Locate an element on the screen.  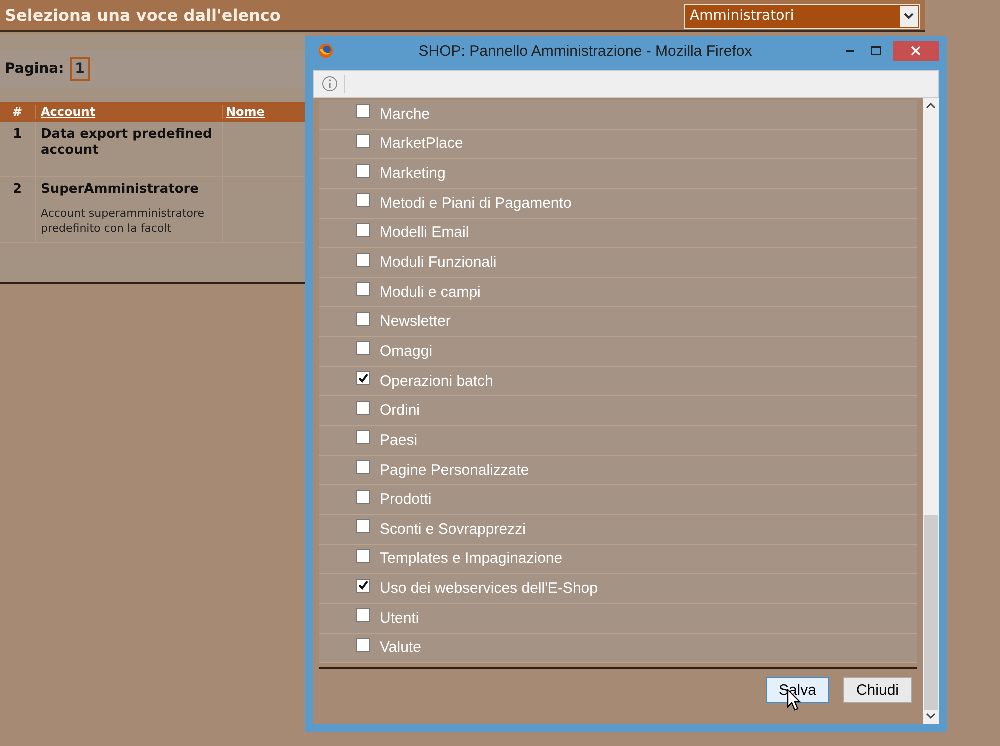
close-button is located at coordinates (916, 51).